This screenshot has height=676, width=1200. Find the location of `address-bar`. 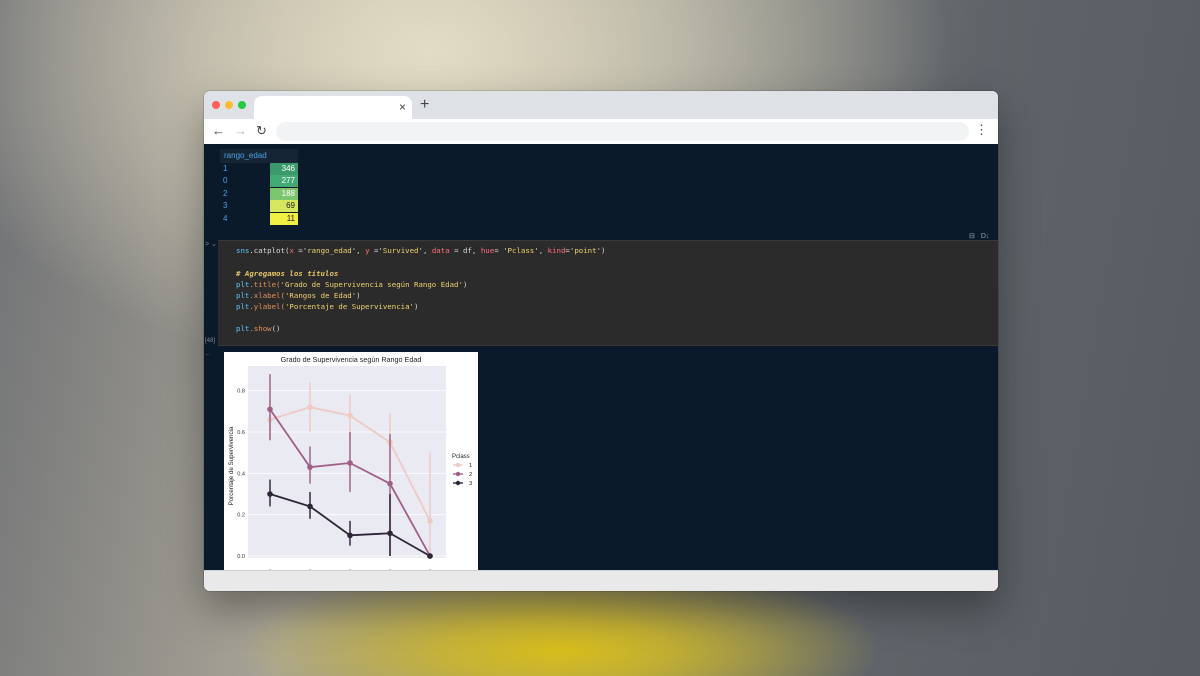

address-bar is located at coordinates (622, 131).